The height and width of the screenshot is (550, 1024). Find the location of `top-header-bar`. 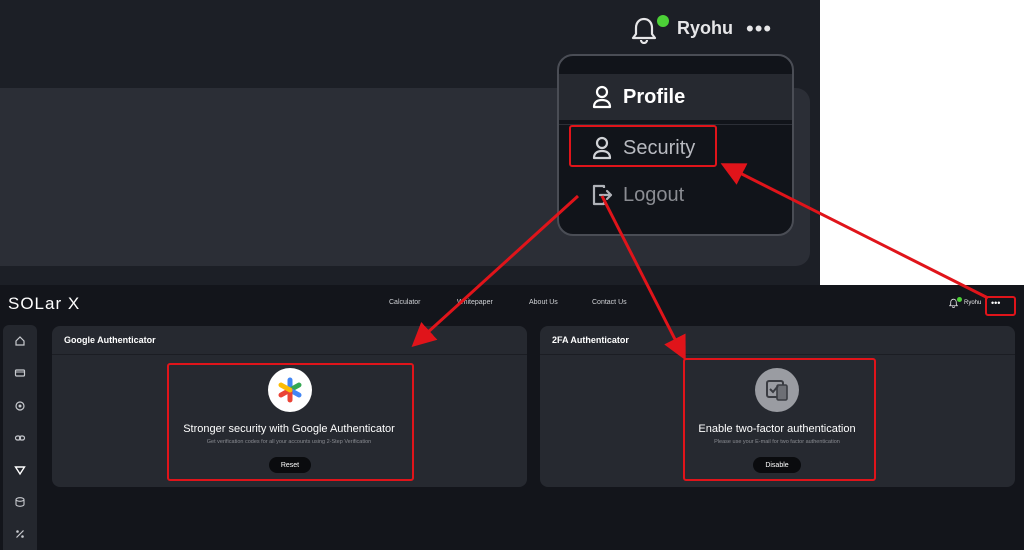

top-header-bar is located at coordinates (512, 304).